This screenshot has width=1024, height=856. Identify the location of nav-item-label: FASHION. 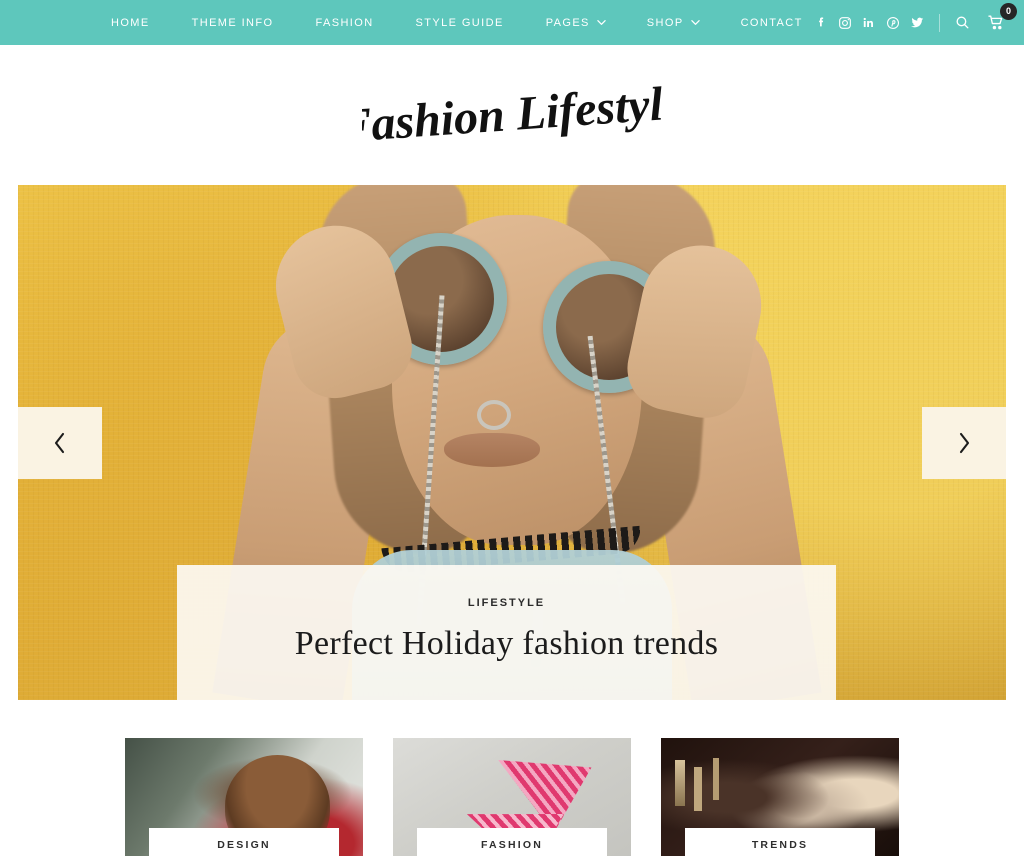
(344, 22).